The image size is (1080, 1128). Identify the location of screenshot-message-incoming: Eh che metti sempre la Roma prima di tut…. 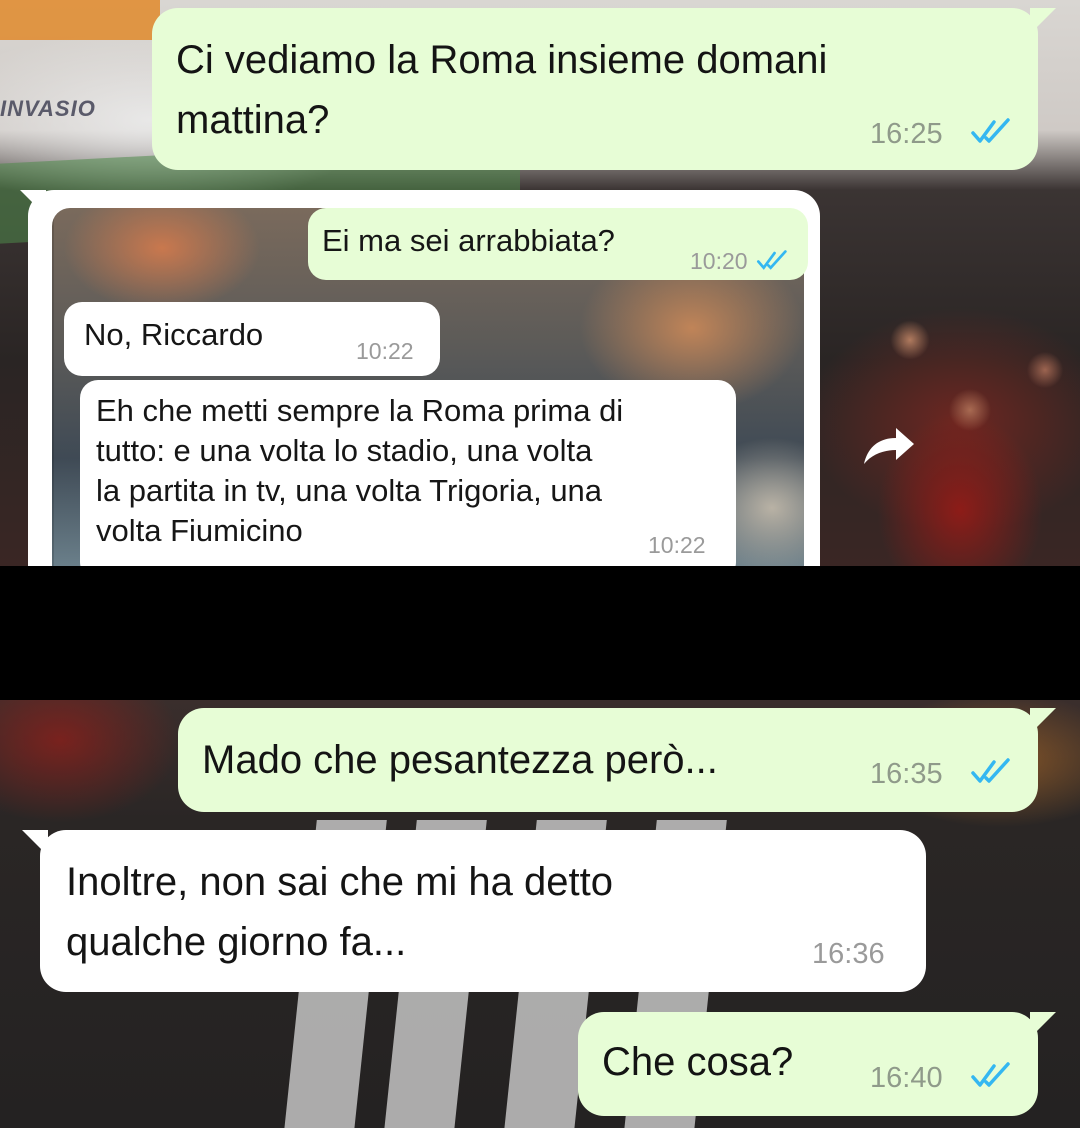
(408, 473).